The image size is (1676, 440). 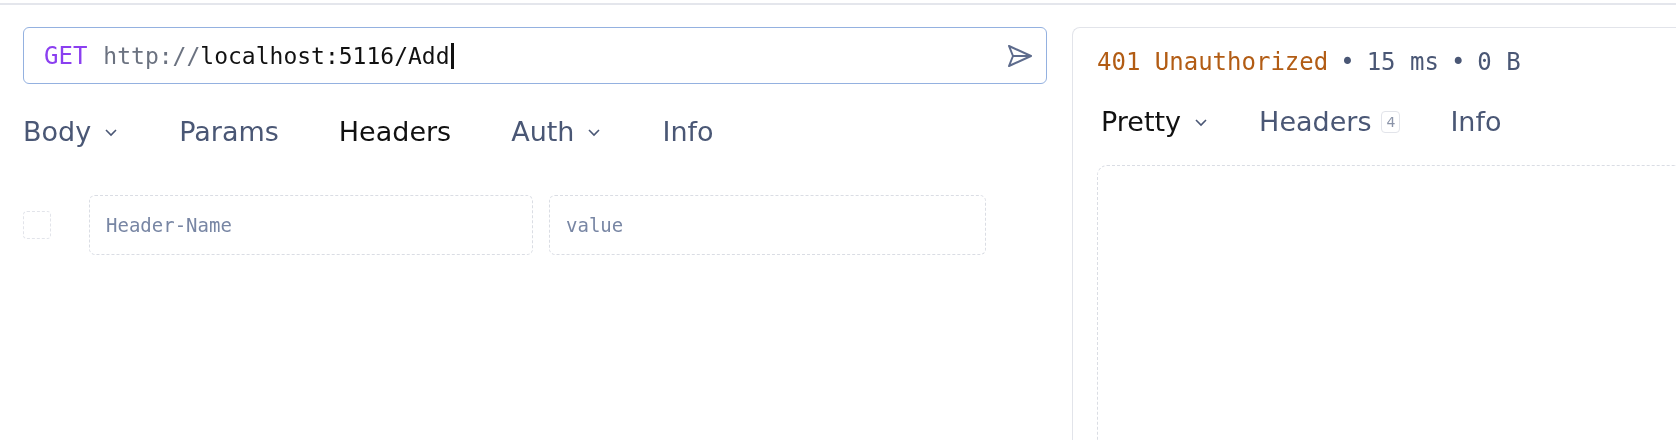 I want to click on response-tab: Info, so click(x=1476, y=121).